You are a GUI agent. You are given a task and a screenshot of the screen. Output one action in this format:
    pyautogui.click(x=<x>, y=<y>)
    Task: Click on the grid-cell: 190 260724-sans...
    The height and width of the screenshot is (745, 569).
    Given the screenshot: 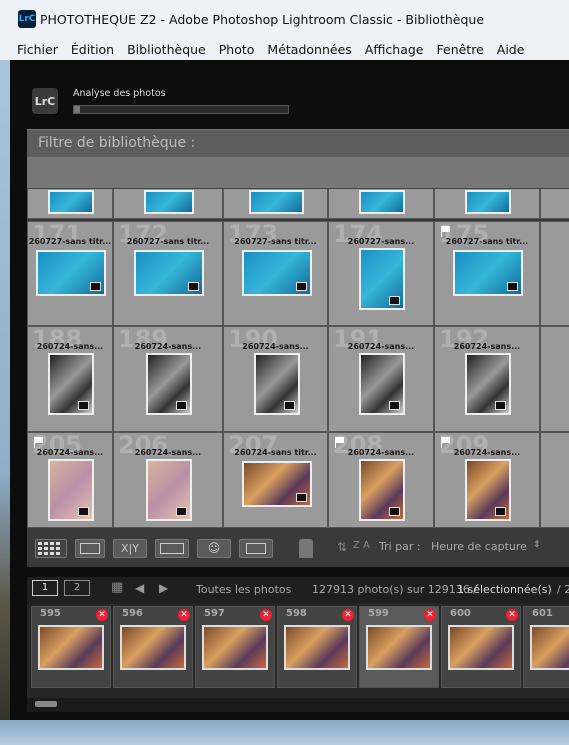 What is the action you would take?
    pyautogui.click(x=275, y=379)
    